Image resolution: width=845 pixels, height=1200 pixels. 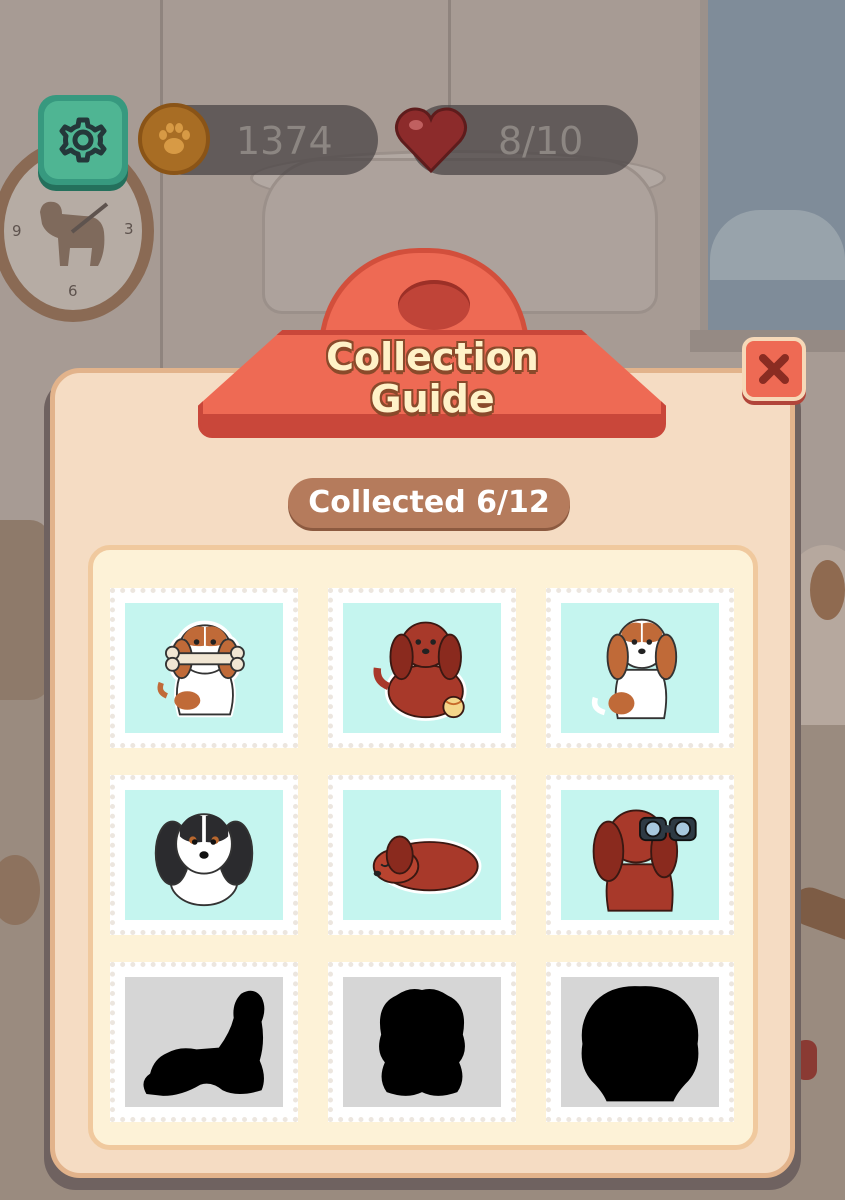 I want to click on coin-counter: 1374, so click(x=258, y=139).